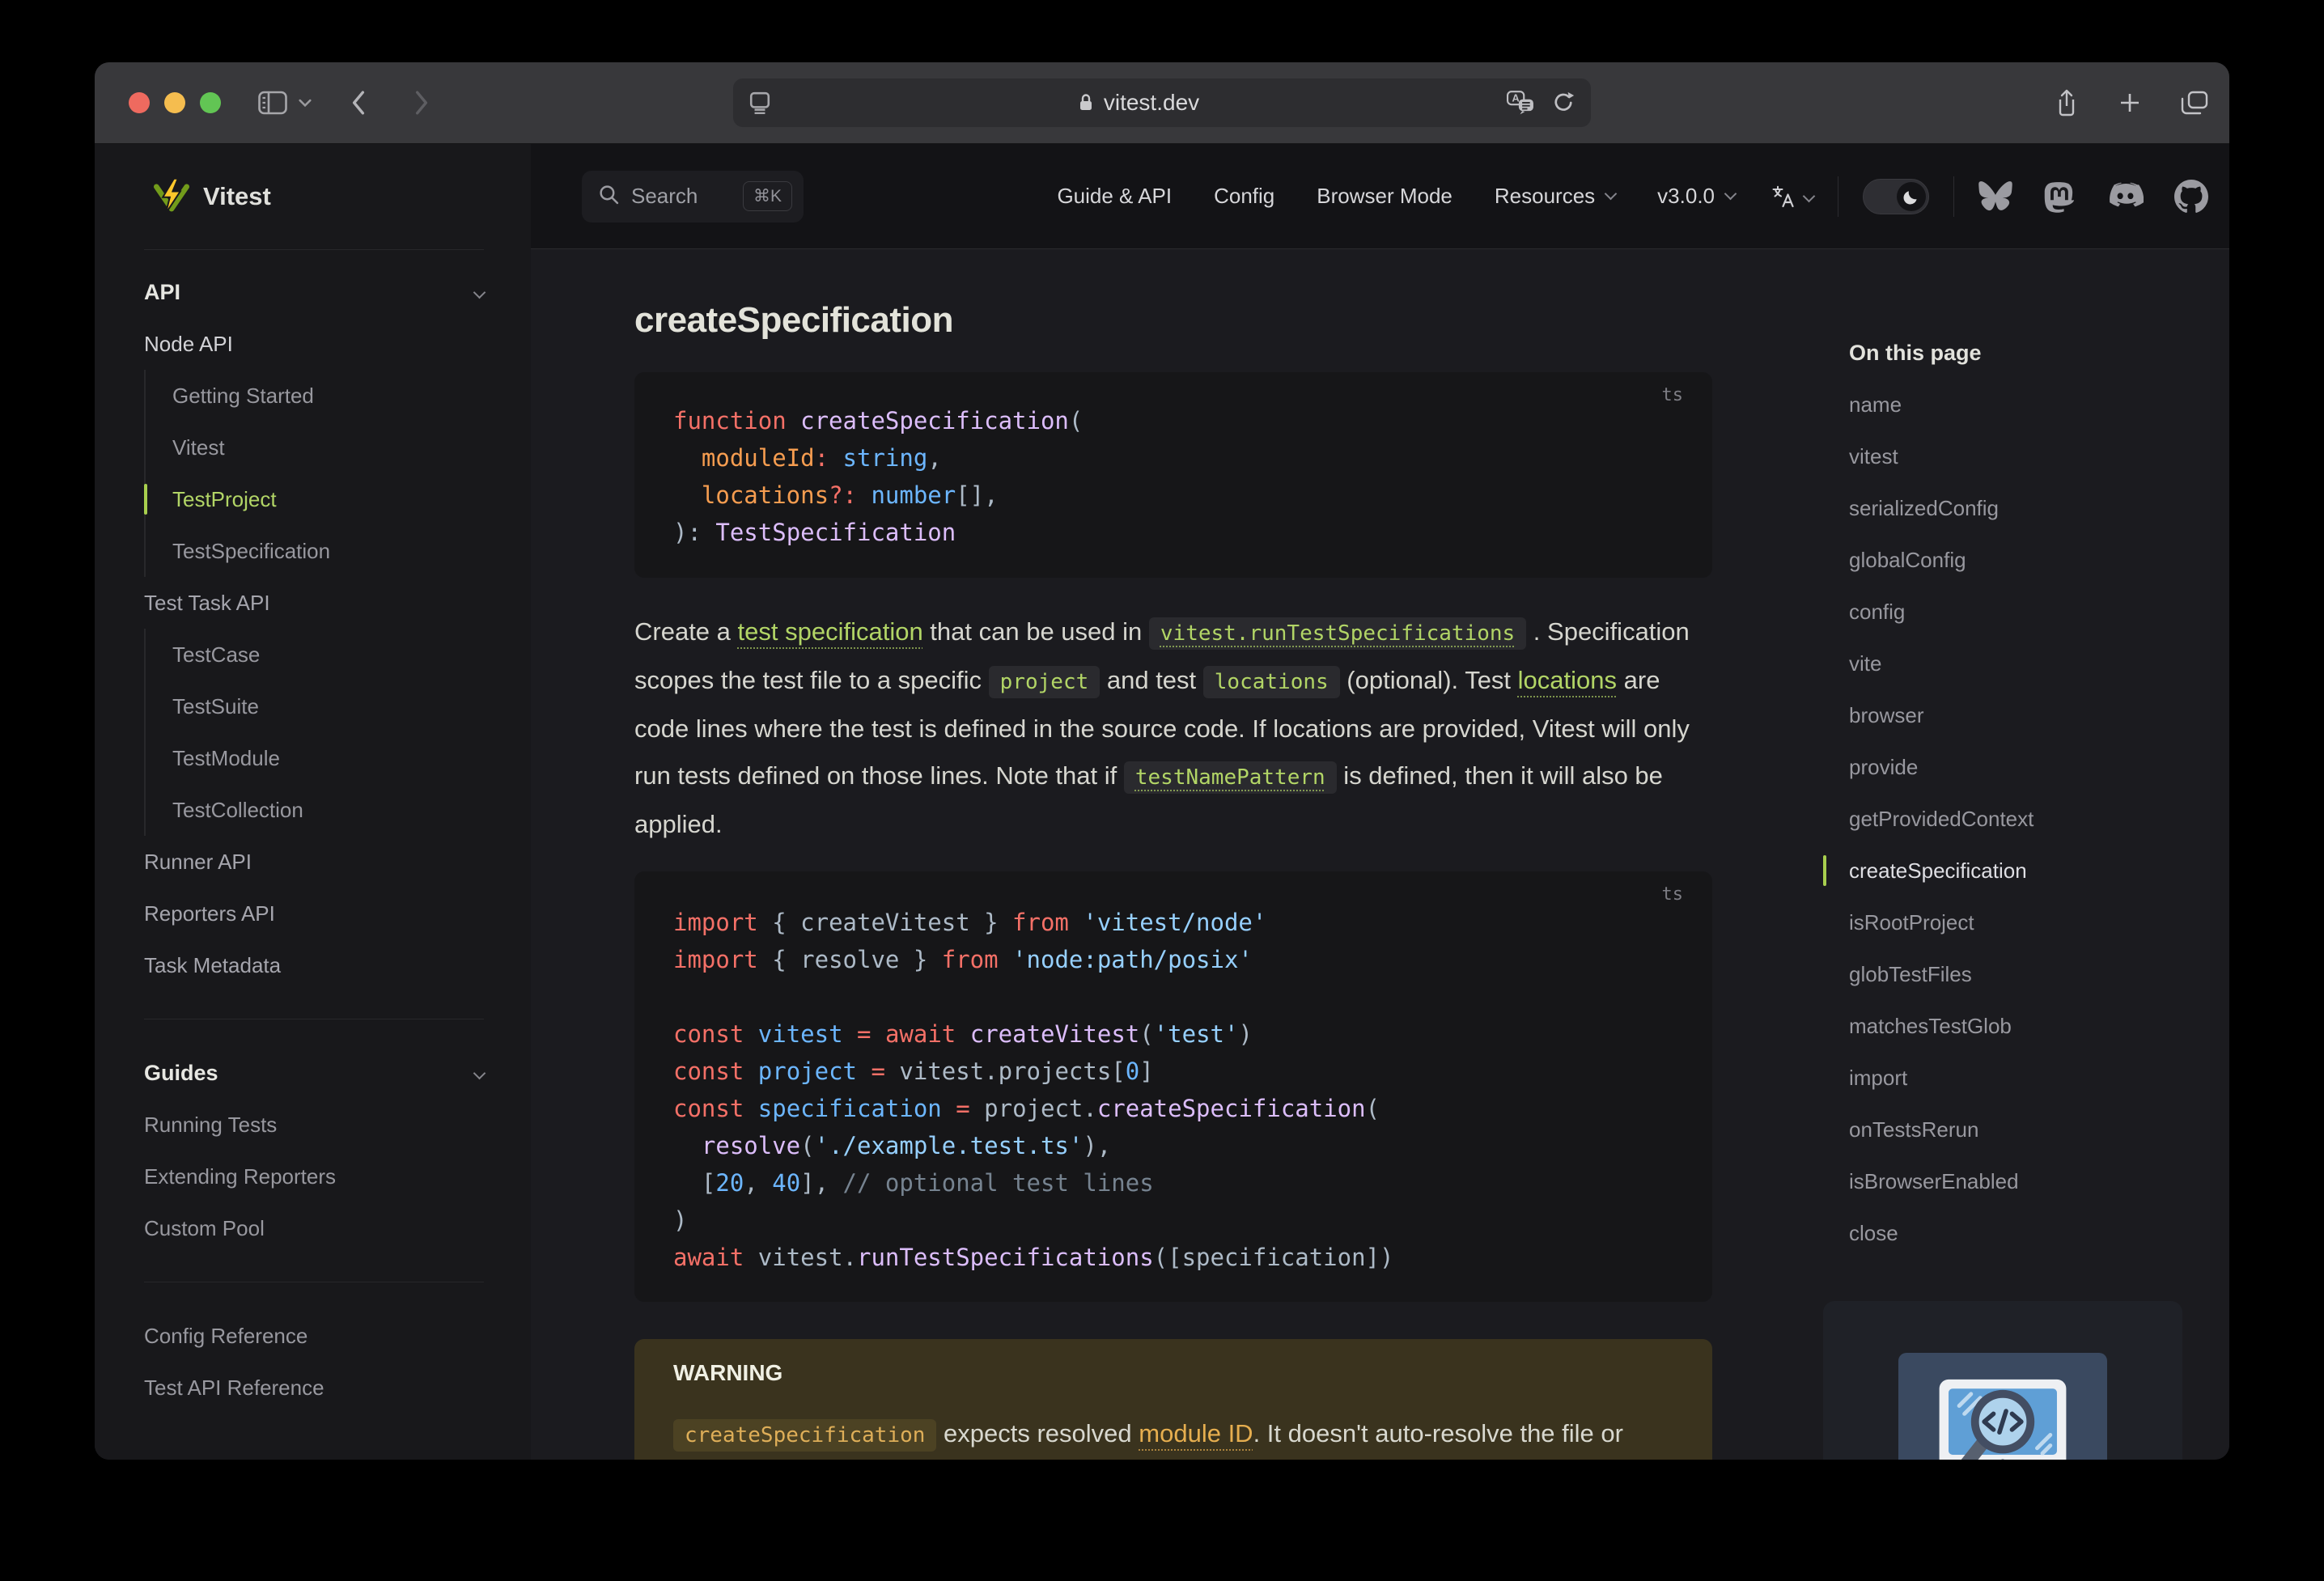 This screenshot has height=1581, width=2324. I want to click on inline-link: module ID, so click(1196, 1433).